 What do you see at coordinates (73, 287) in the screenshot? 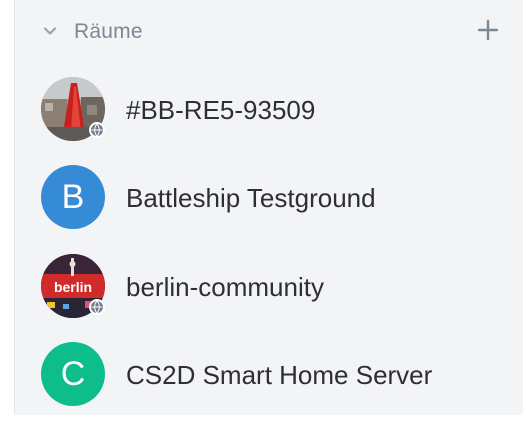
I see `berlin-avatar-text: berlin` at bounding box center [73, 287].